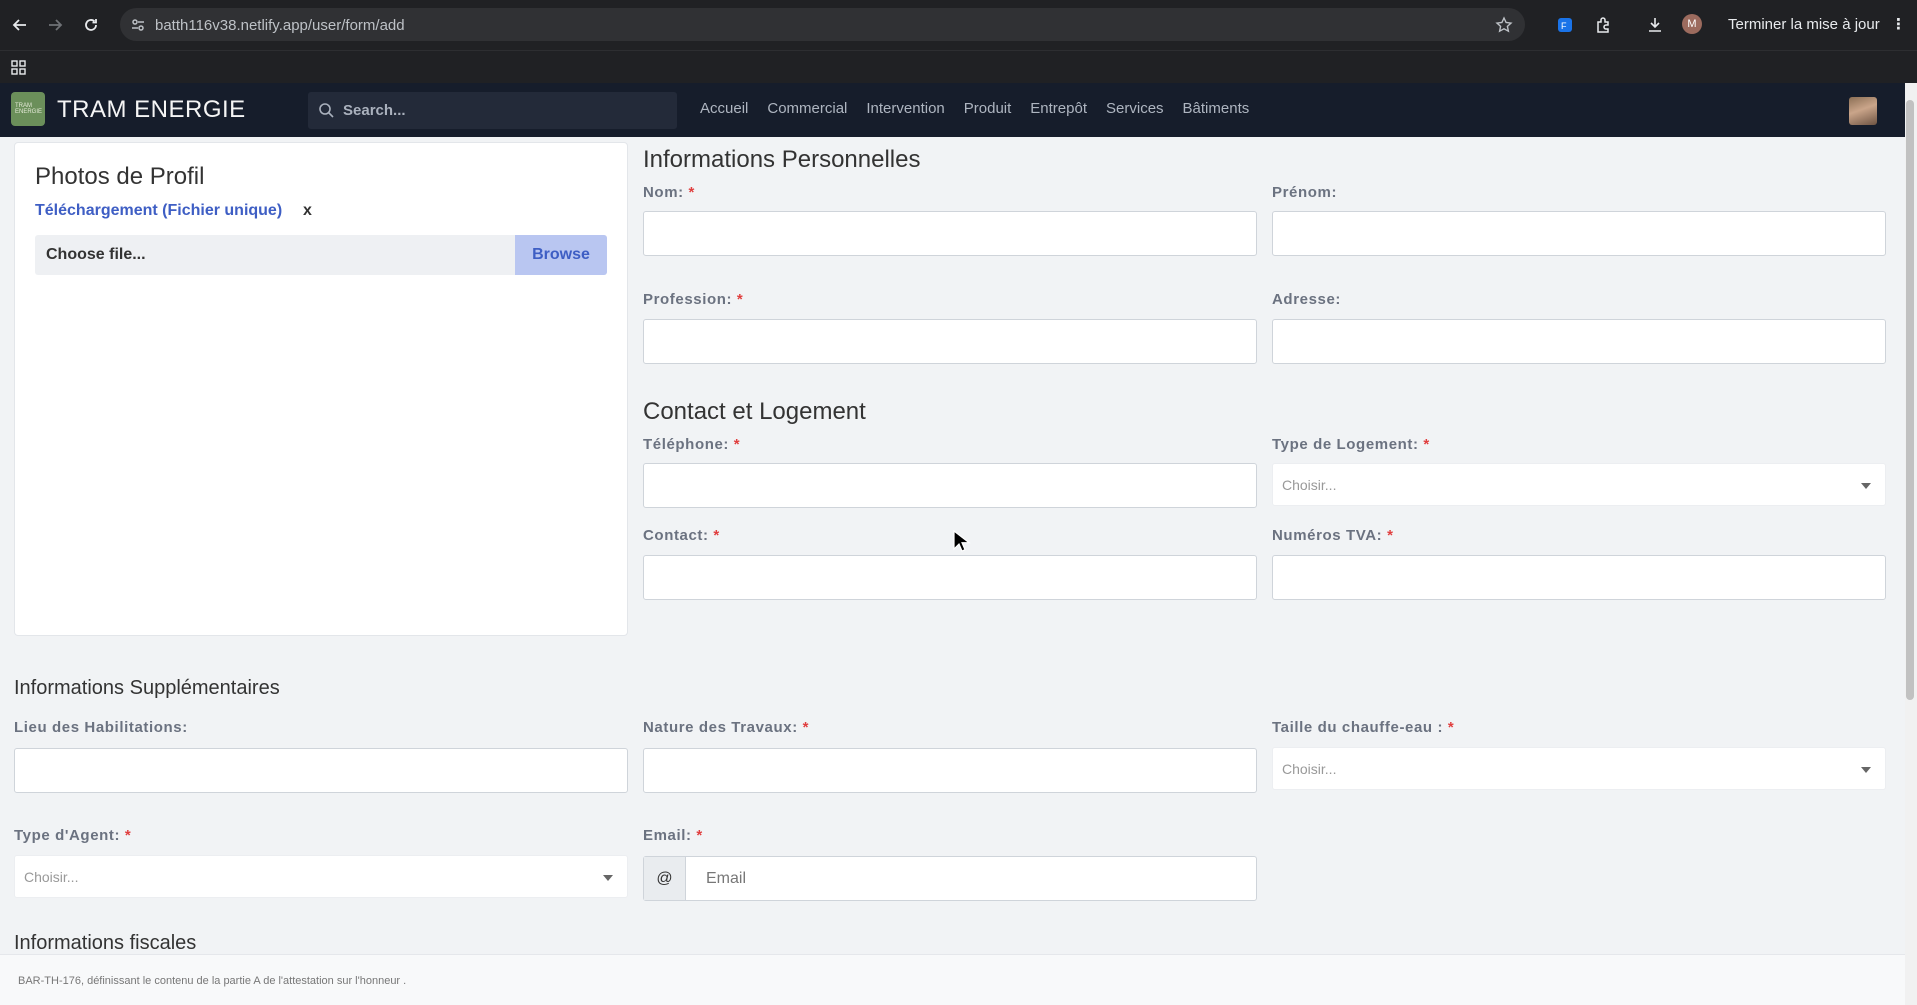 Image resolution: width=1917 pixels, height=1005 pixels. I want to click on update-label: Terminer la mise à jour, so click(1804, 24).